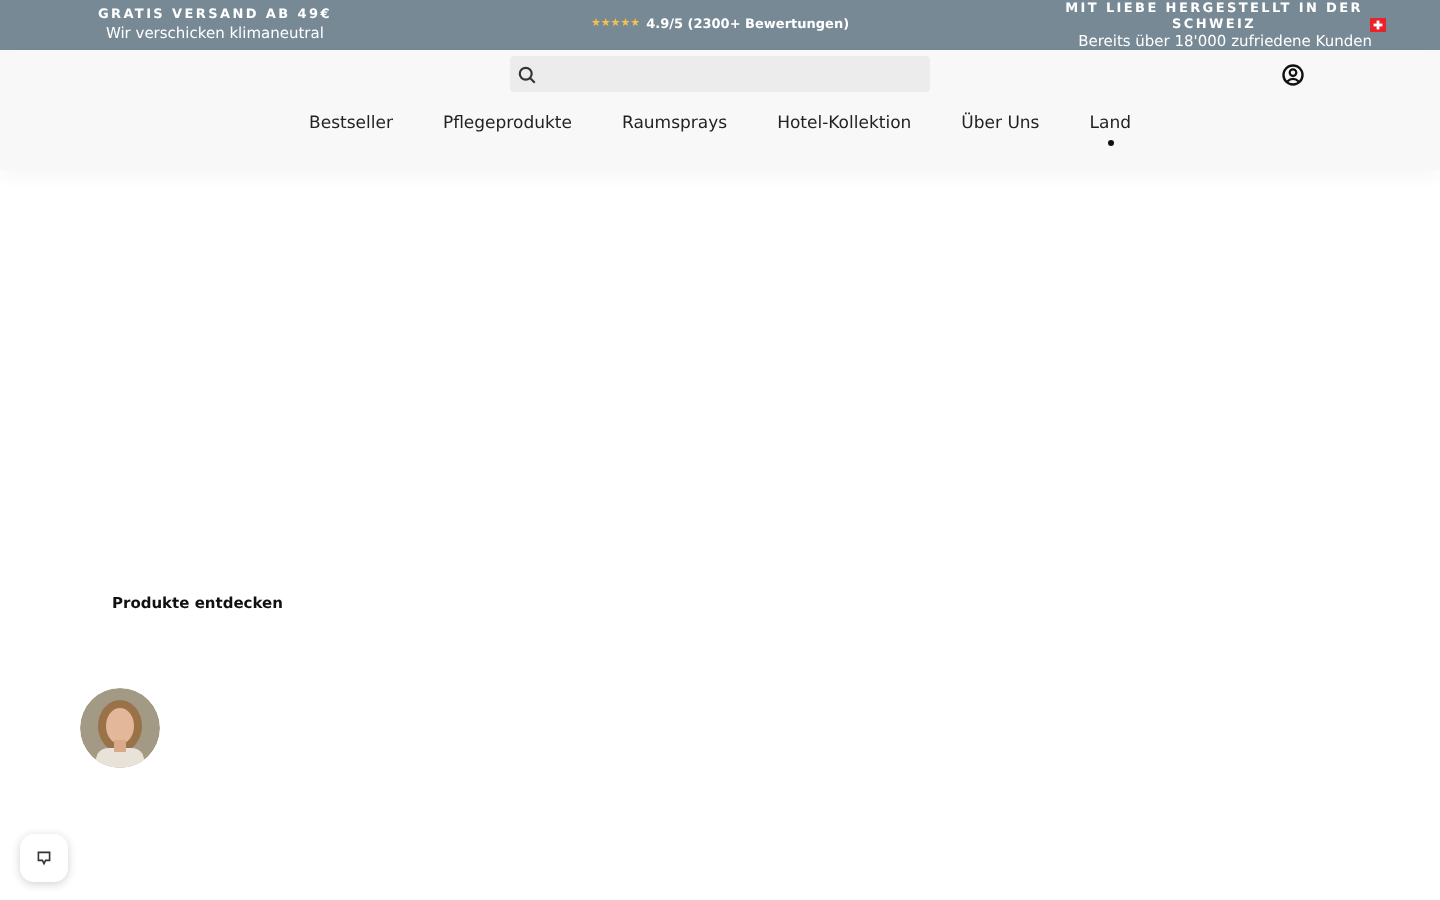 The image size is (1440, 900). Describe the element at coordinates (1293, 75) in the screenshot. I see `account-icon` at that location.